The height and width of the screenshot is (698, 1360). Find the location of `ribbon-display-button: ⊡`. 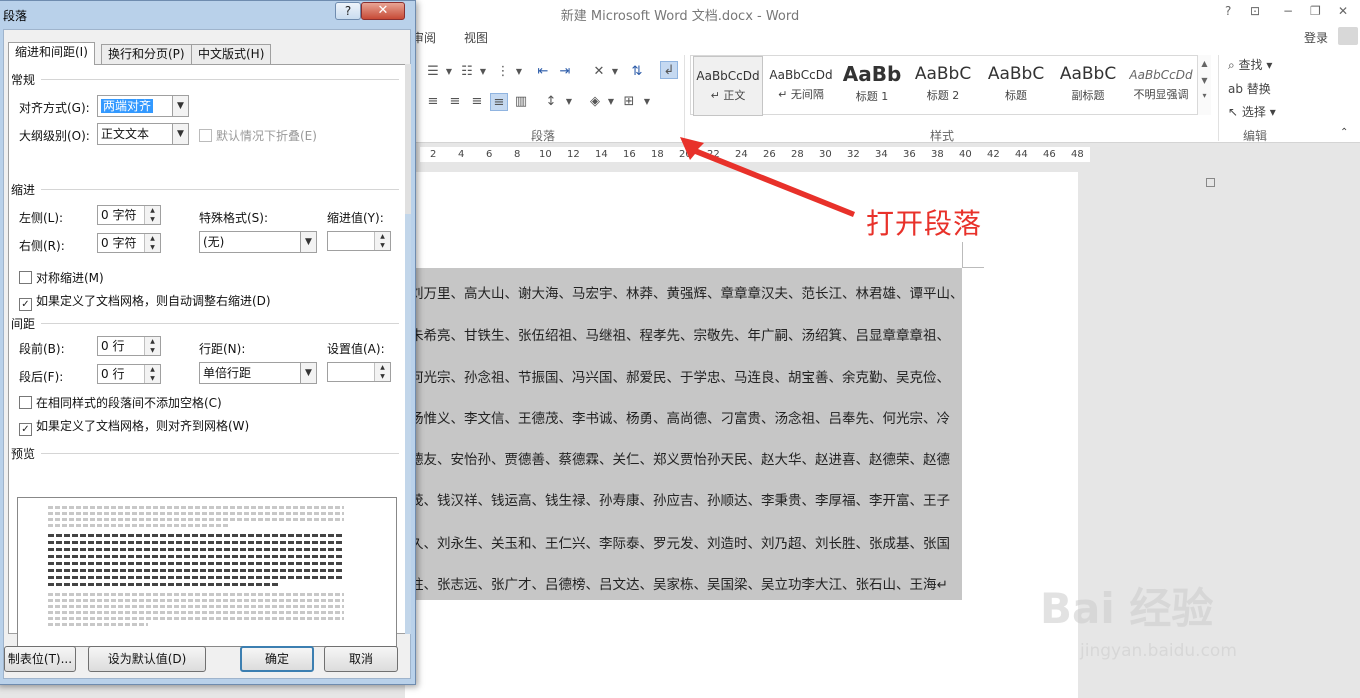

ribbon-display-button: ⊡ is located at coordinates (1255, 11).